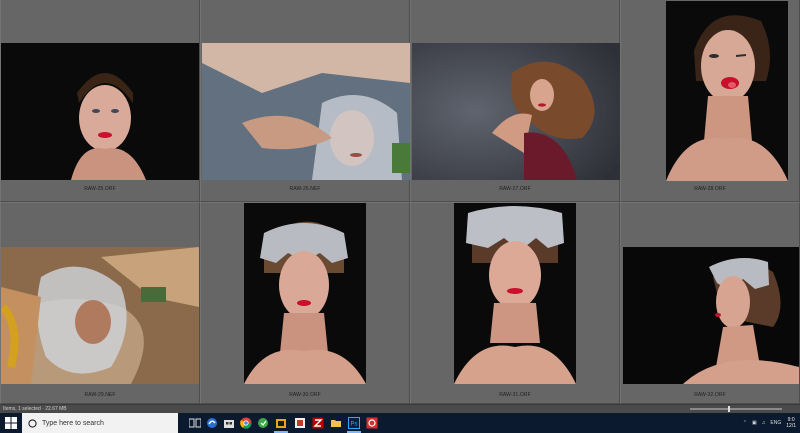 The image size is (800, 433). I want to click on network-icon: ▣, so click(754, 423).